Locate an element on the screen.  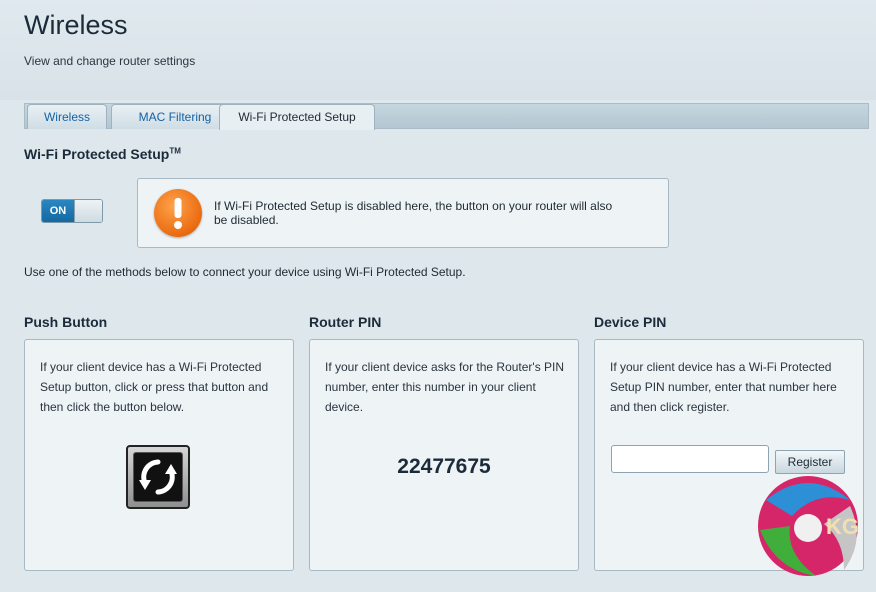
watermark-text: KG is located at coordinates (842, 526).